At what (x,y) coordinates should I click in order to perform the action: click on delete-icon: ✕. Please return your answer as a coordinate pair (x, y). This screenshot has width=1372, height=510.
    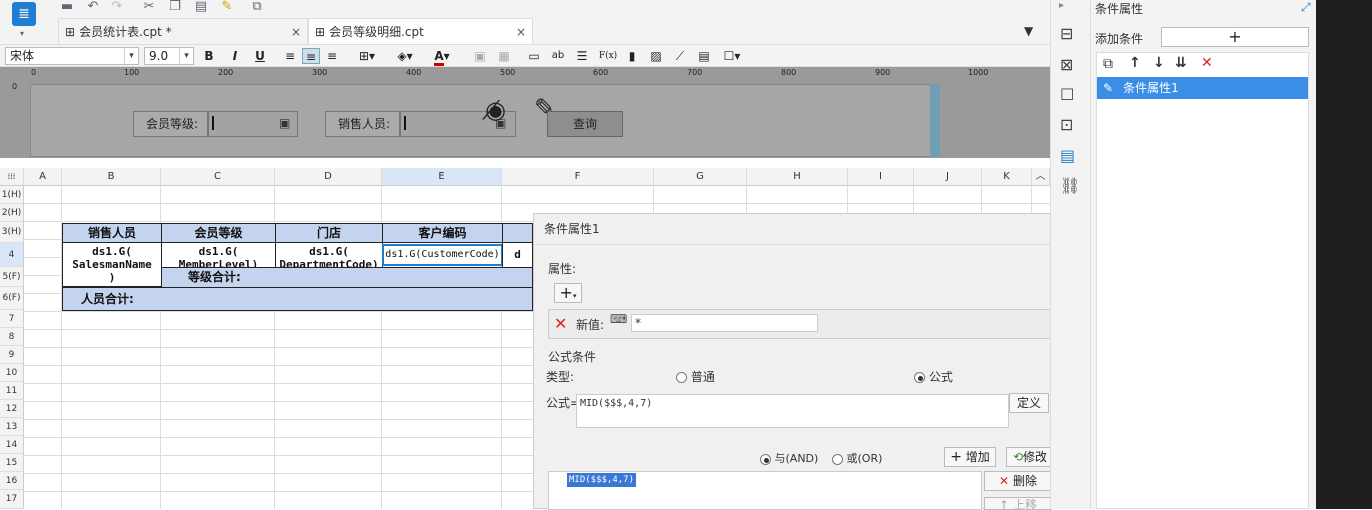
    Looking at the image, I should click on (1207, 63).